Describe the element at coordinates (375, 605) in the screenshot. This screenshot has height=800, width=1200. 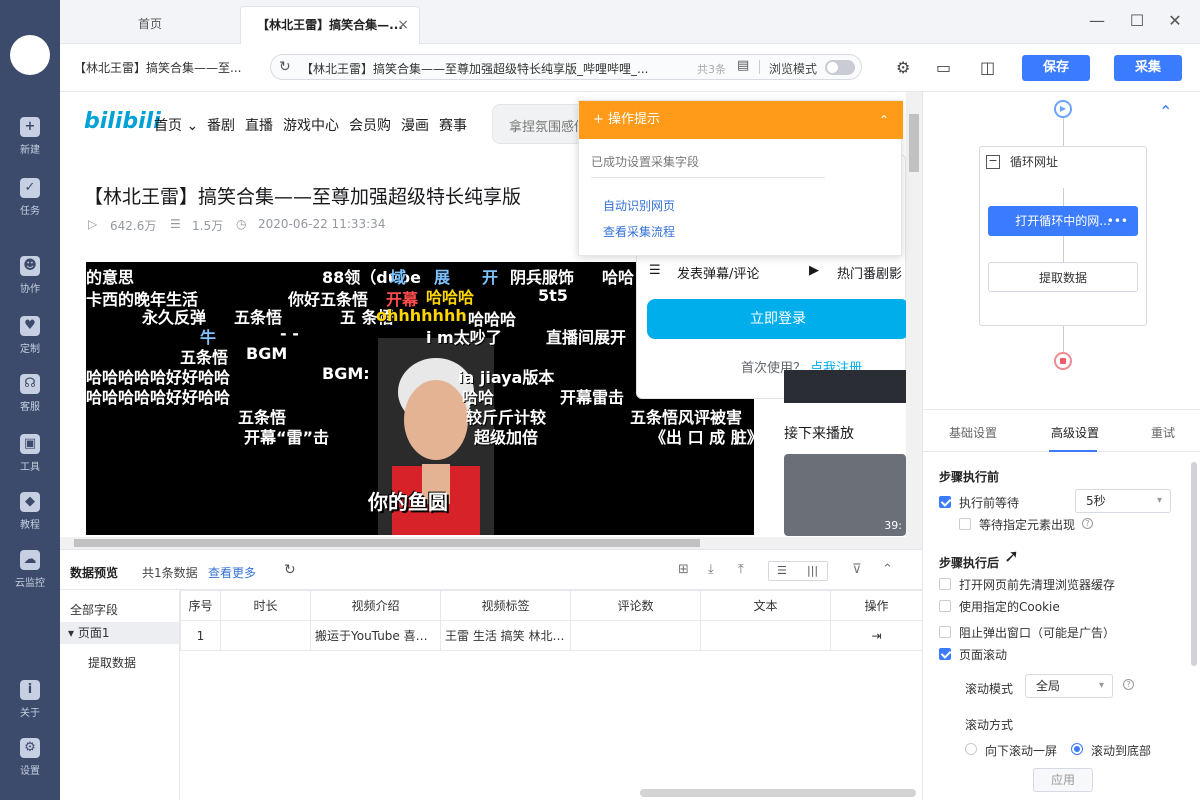
I see `column-header: 视频介绍` at that location.